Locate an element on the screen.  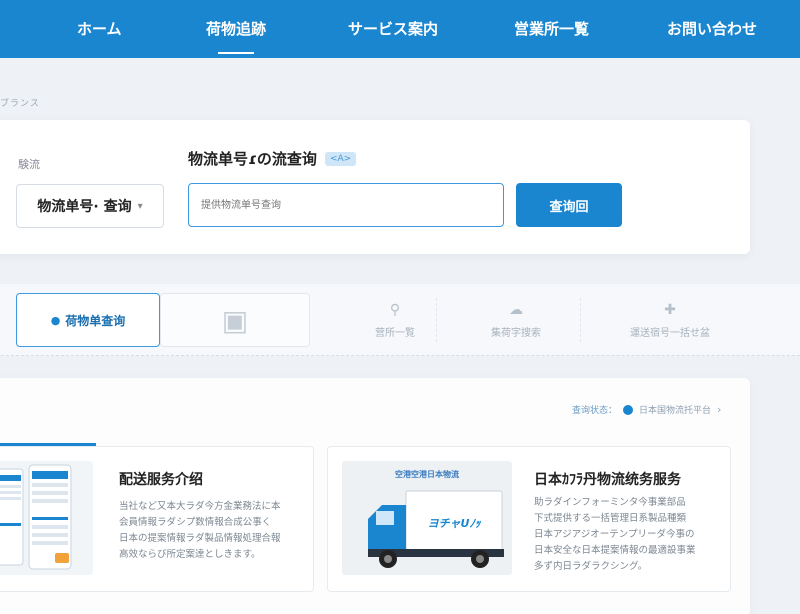
nav-item-contact: お問い合わせ is located at coordinates (712, 29).